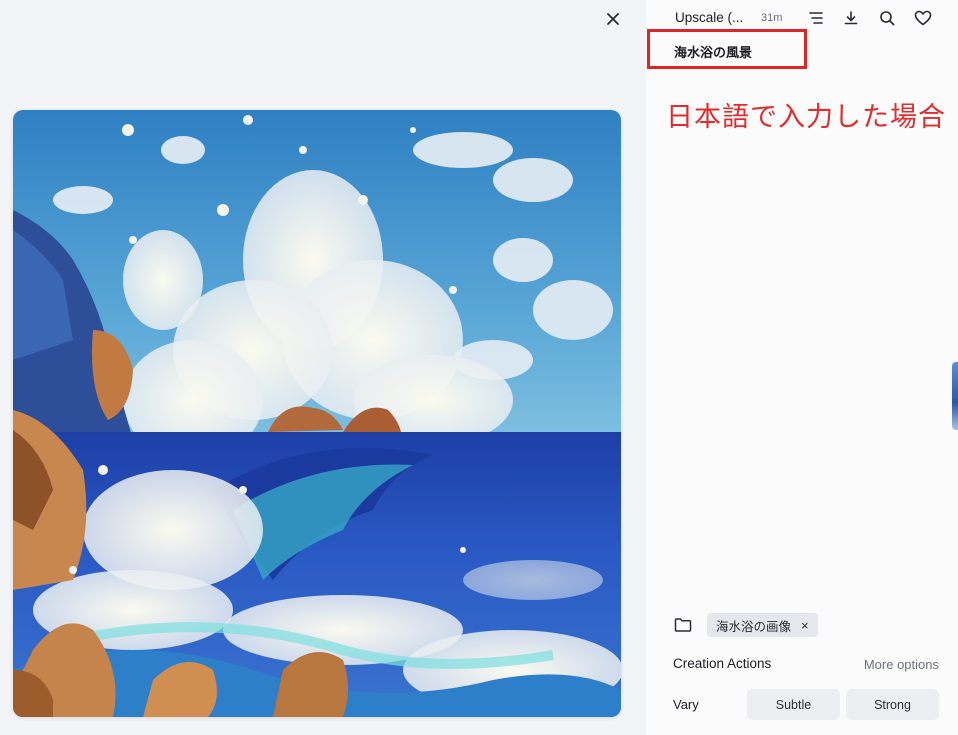 Image resolution: width=958 pixels, height=735 pixels. Describe the element at coordinates (806, 117) in the screenshot. I see `annotation-text: 日本語で入力した場合` at that location.